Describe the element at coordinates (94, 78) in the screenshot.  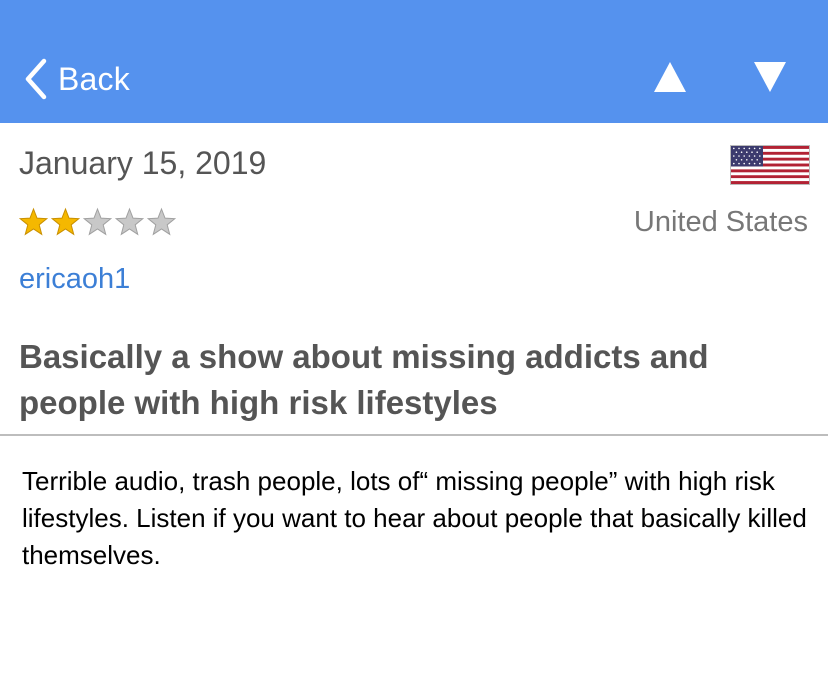
I see `back-label: Back` at that location.